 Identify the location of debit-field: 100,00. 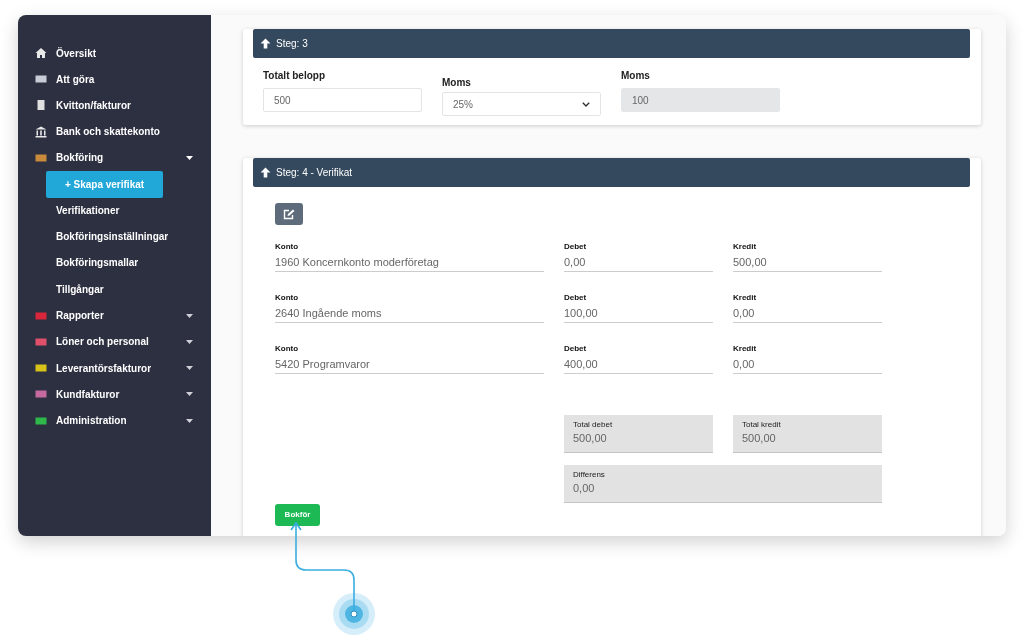
(638, 313).